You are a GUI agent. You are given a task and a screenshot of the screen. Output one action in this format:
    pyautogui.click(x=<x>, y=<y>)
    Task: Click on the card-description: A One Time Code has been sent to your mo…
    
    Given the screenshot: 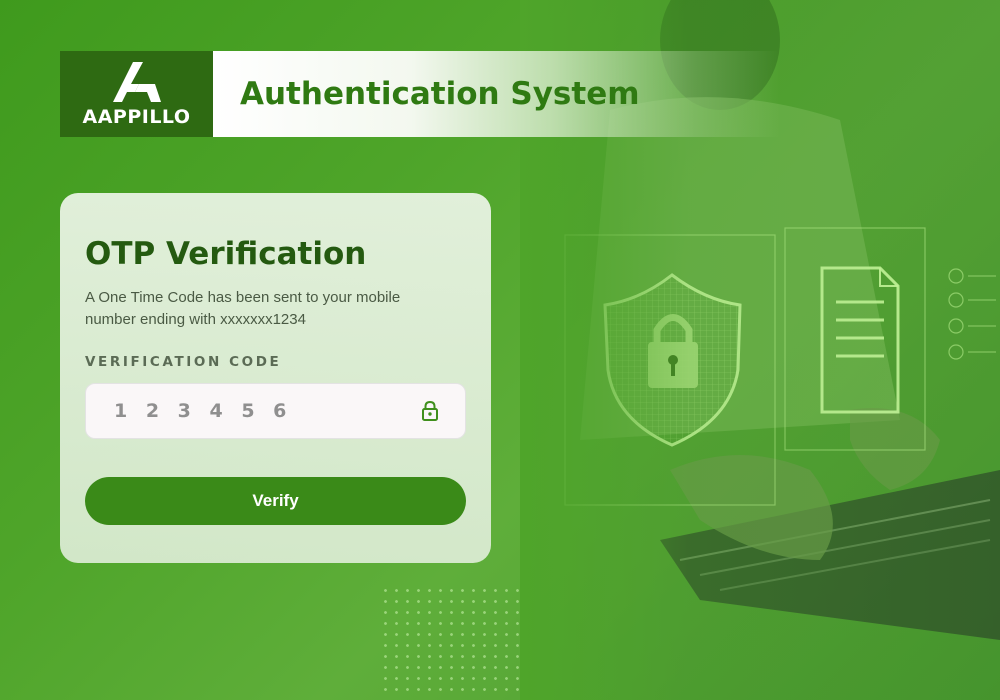 What is the action you would take?
    pyautogui.click(x=243, y=308)
    